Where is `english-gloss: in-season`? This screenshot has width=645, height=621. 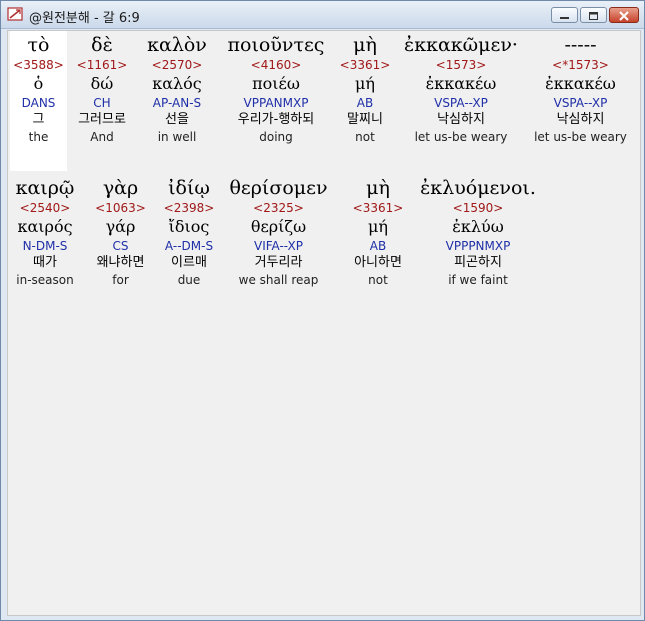
english-gloss: in-season is located at coordinates (45, 280).